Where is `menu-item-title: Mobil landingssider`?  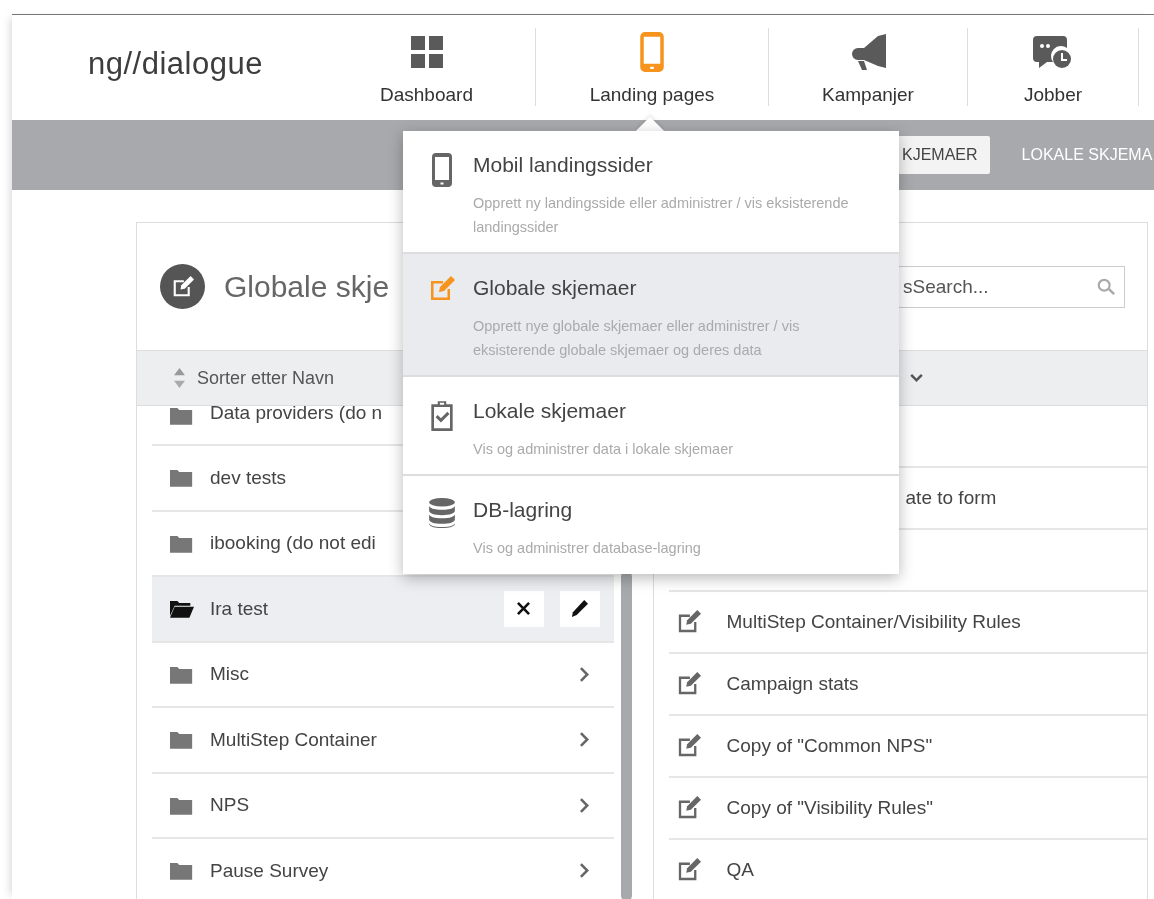 menu-item-title: Mobil landingssider is located at coordinates (563, 165).